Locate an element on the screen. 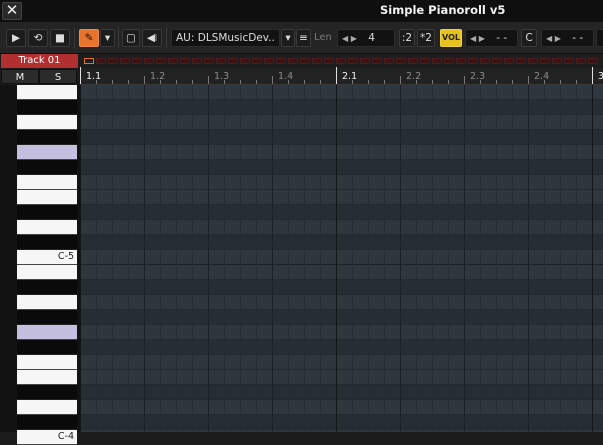 This screenshot has height=445, width=603. sub-line is located at coordinates (544, 258).